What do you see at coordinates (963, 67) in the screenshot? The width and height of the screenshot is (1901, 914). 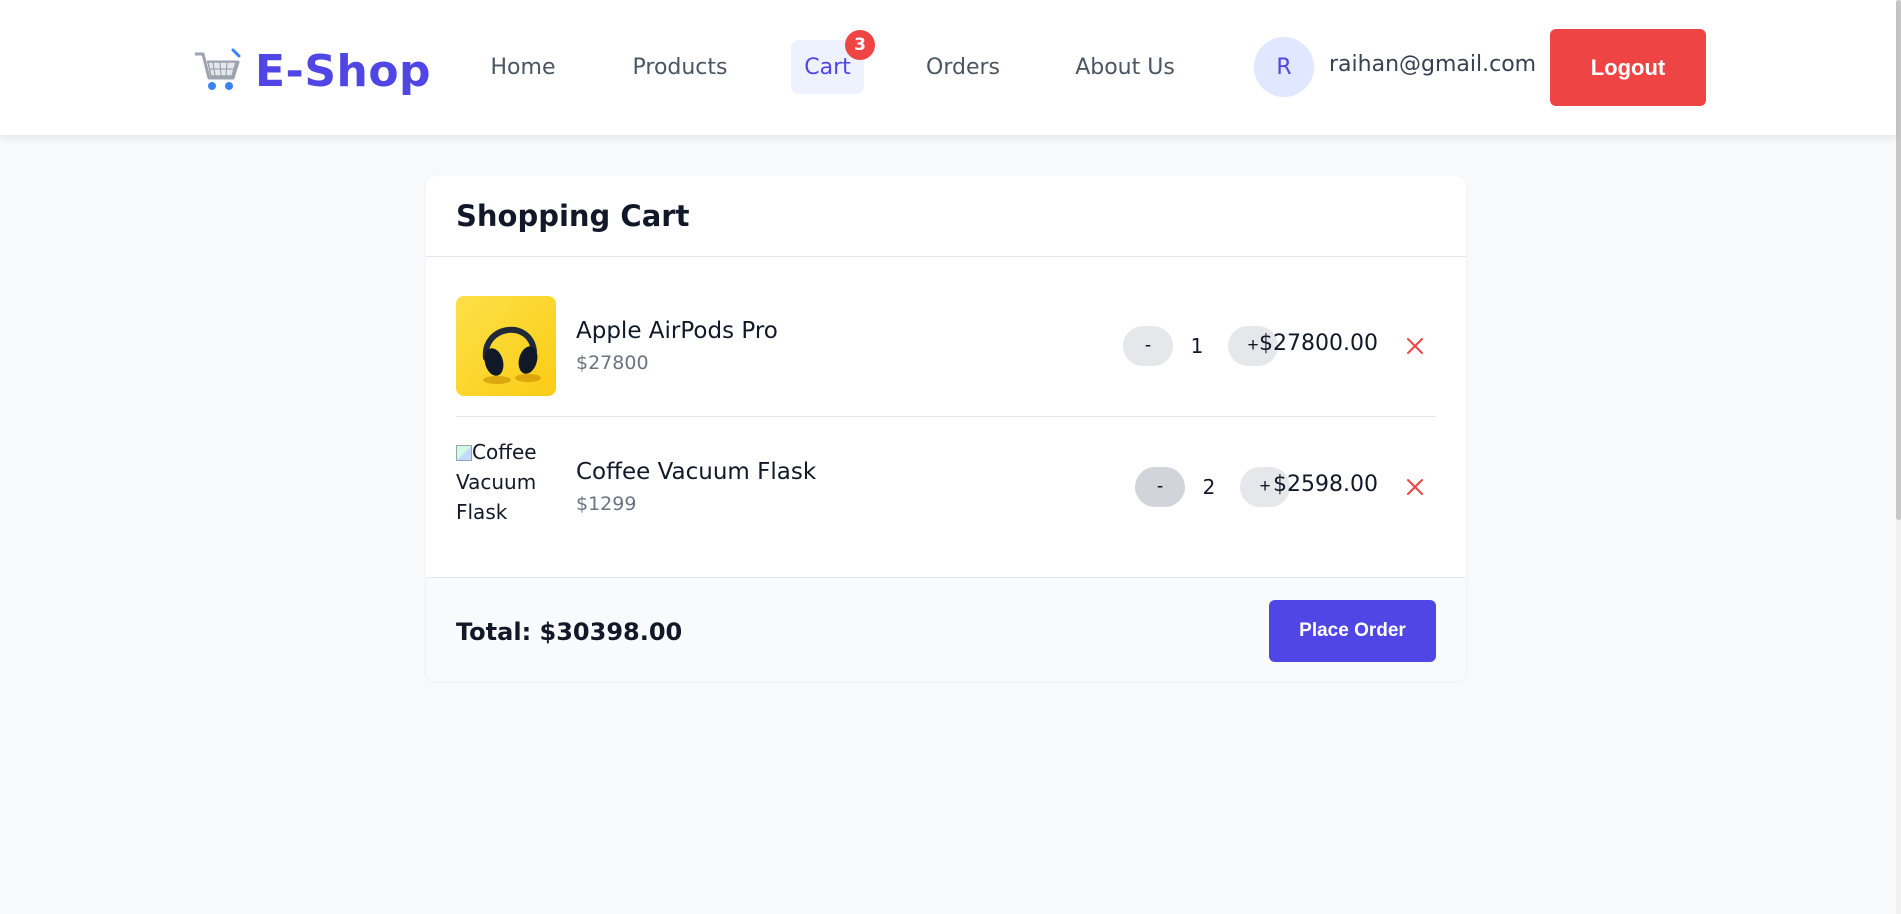 I see `nav-orders: Orders` at bounding box center [963, 67].